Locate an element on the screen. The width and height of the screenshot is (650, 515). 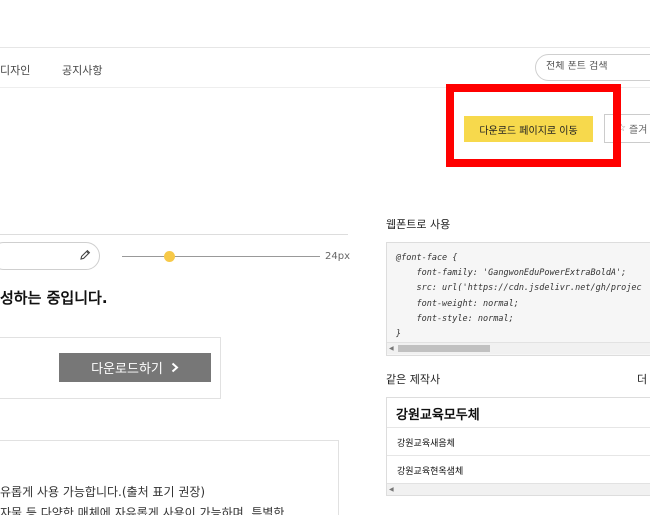
nav-item-notice: 공지사항 is located at coordinates (82, 70).